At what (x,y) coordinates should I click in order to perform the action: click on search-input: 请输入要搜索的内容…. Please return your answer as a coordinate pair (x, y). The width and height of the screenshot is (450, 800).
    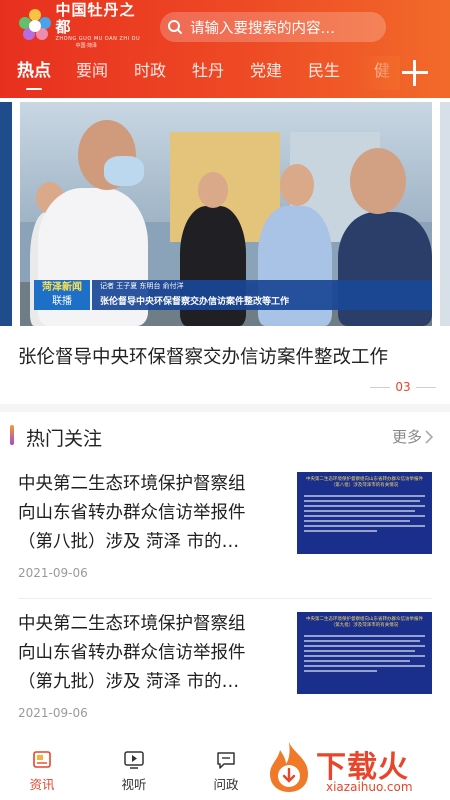
    Looking at the image, I should click on (283, 27).